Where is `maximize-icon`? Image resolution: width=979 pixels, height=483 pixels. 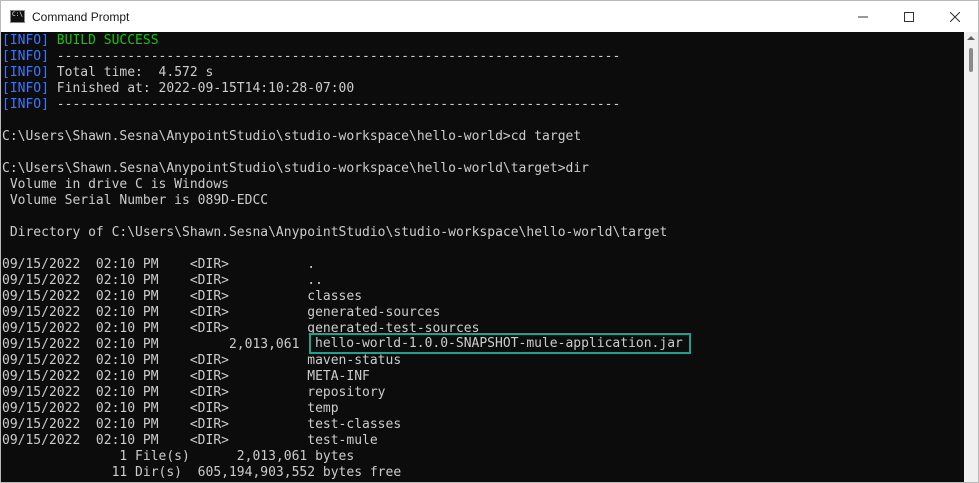
maximize-icon is located at coordinates (909, 16).